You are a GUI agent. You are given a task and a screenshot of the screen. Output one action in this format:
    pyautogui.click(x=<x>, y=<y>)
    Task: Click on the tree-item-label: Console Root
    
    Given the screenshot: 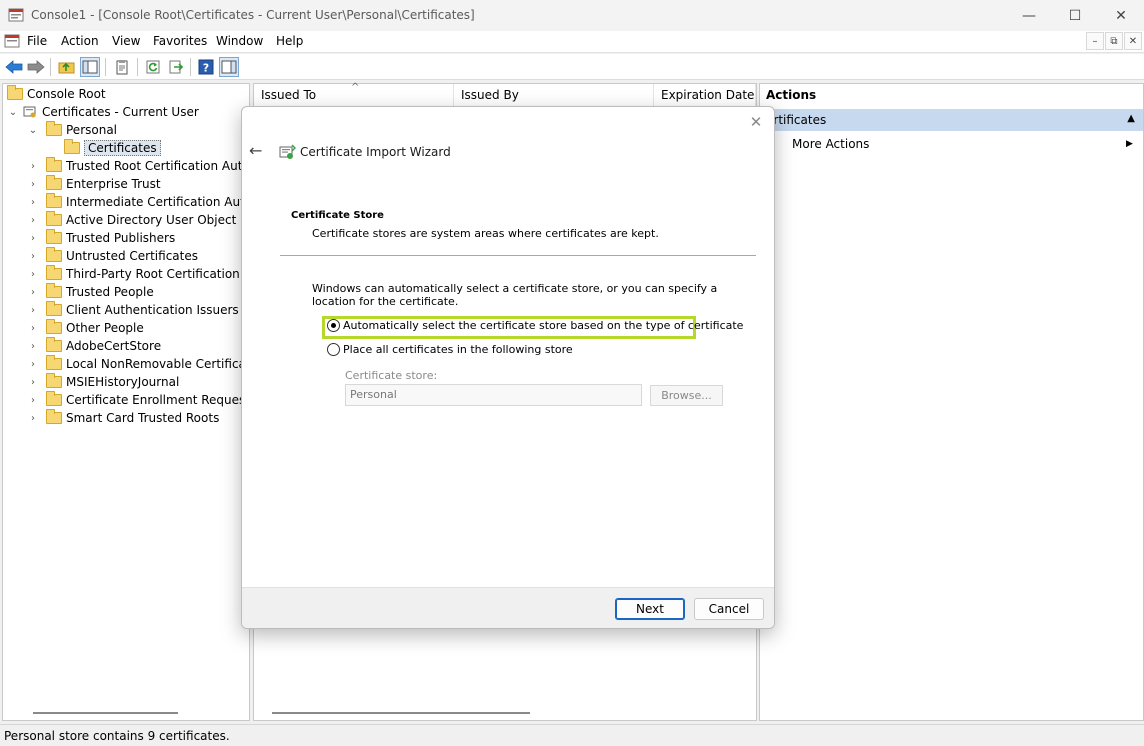 What is the action you would take?
    pyautogui.click(x=66, y=94)
    